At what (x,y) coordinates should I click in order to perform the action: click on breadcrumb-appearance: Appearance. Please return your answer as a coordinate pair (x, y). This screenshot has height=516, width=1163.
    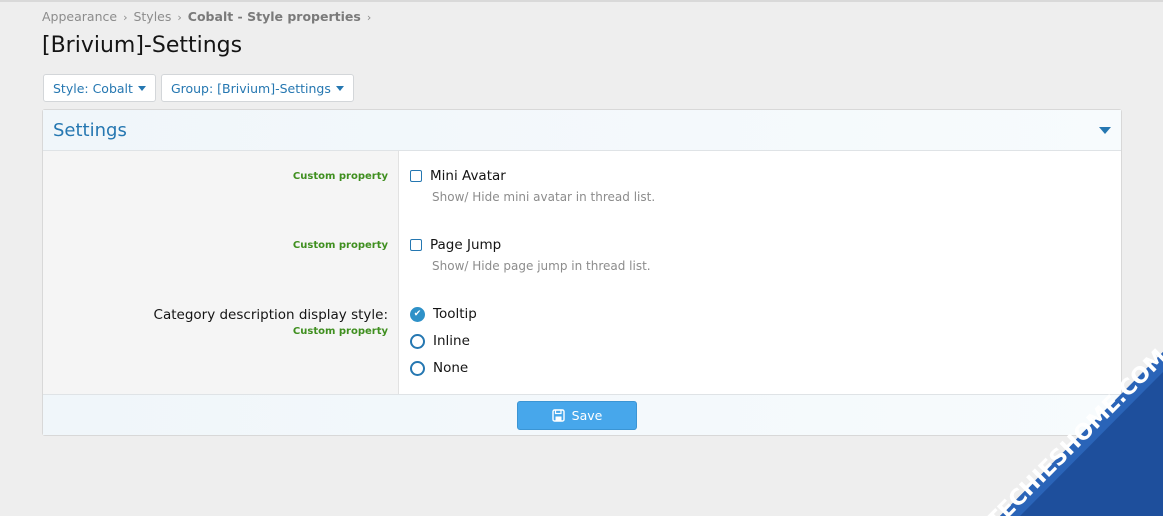
    Looking at the image, I should click on (79, 16).